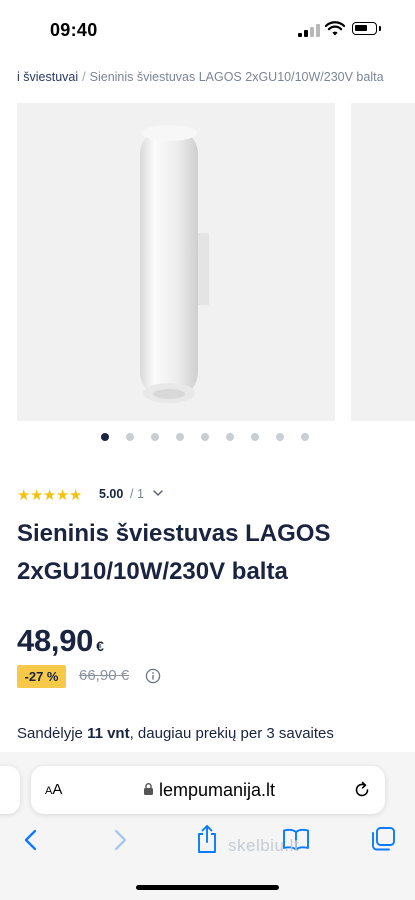 Image resolution: width=415 pixels, height=900 pixels. What do you see at coordinates (207, 839) in the screenshot?
I see `share-icon` at bounding box center [207, 839].